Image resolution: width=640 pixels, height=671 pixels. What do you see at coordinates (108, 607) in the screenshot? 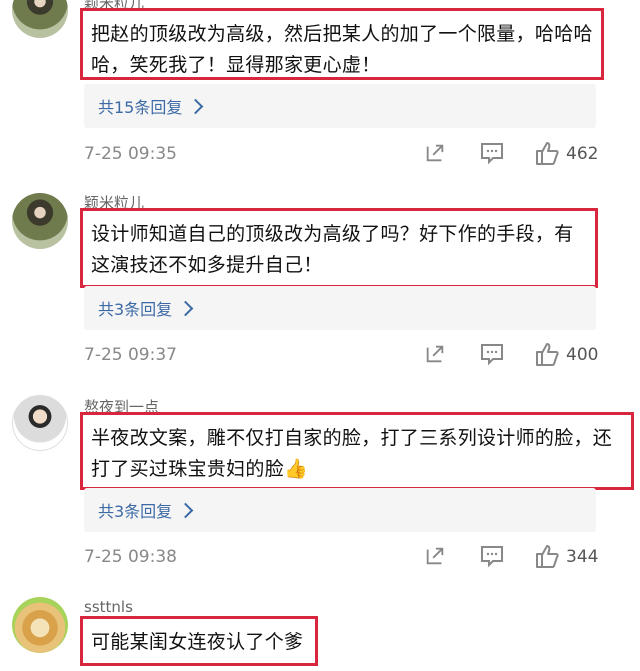
I see `comment-username: ssttnls` at bounding box center [108, 607].